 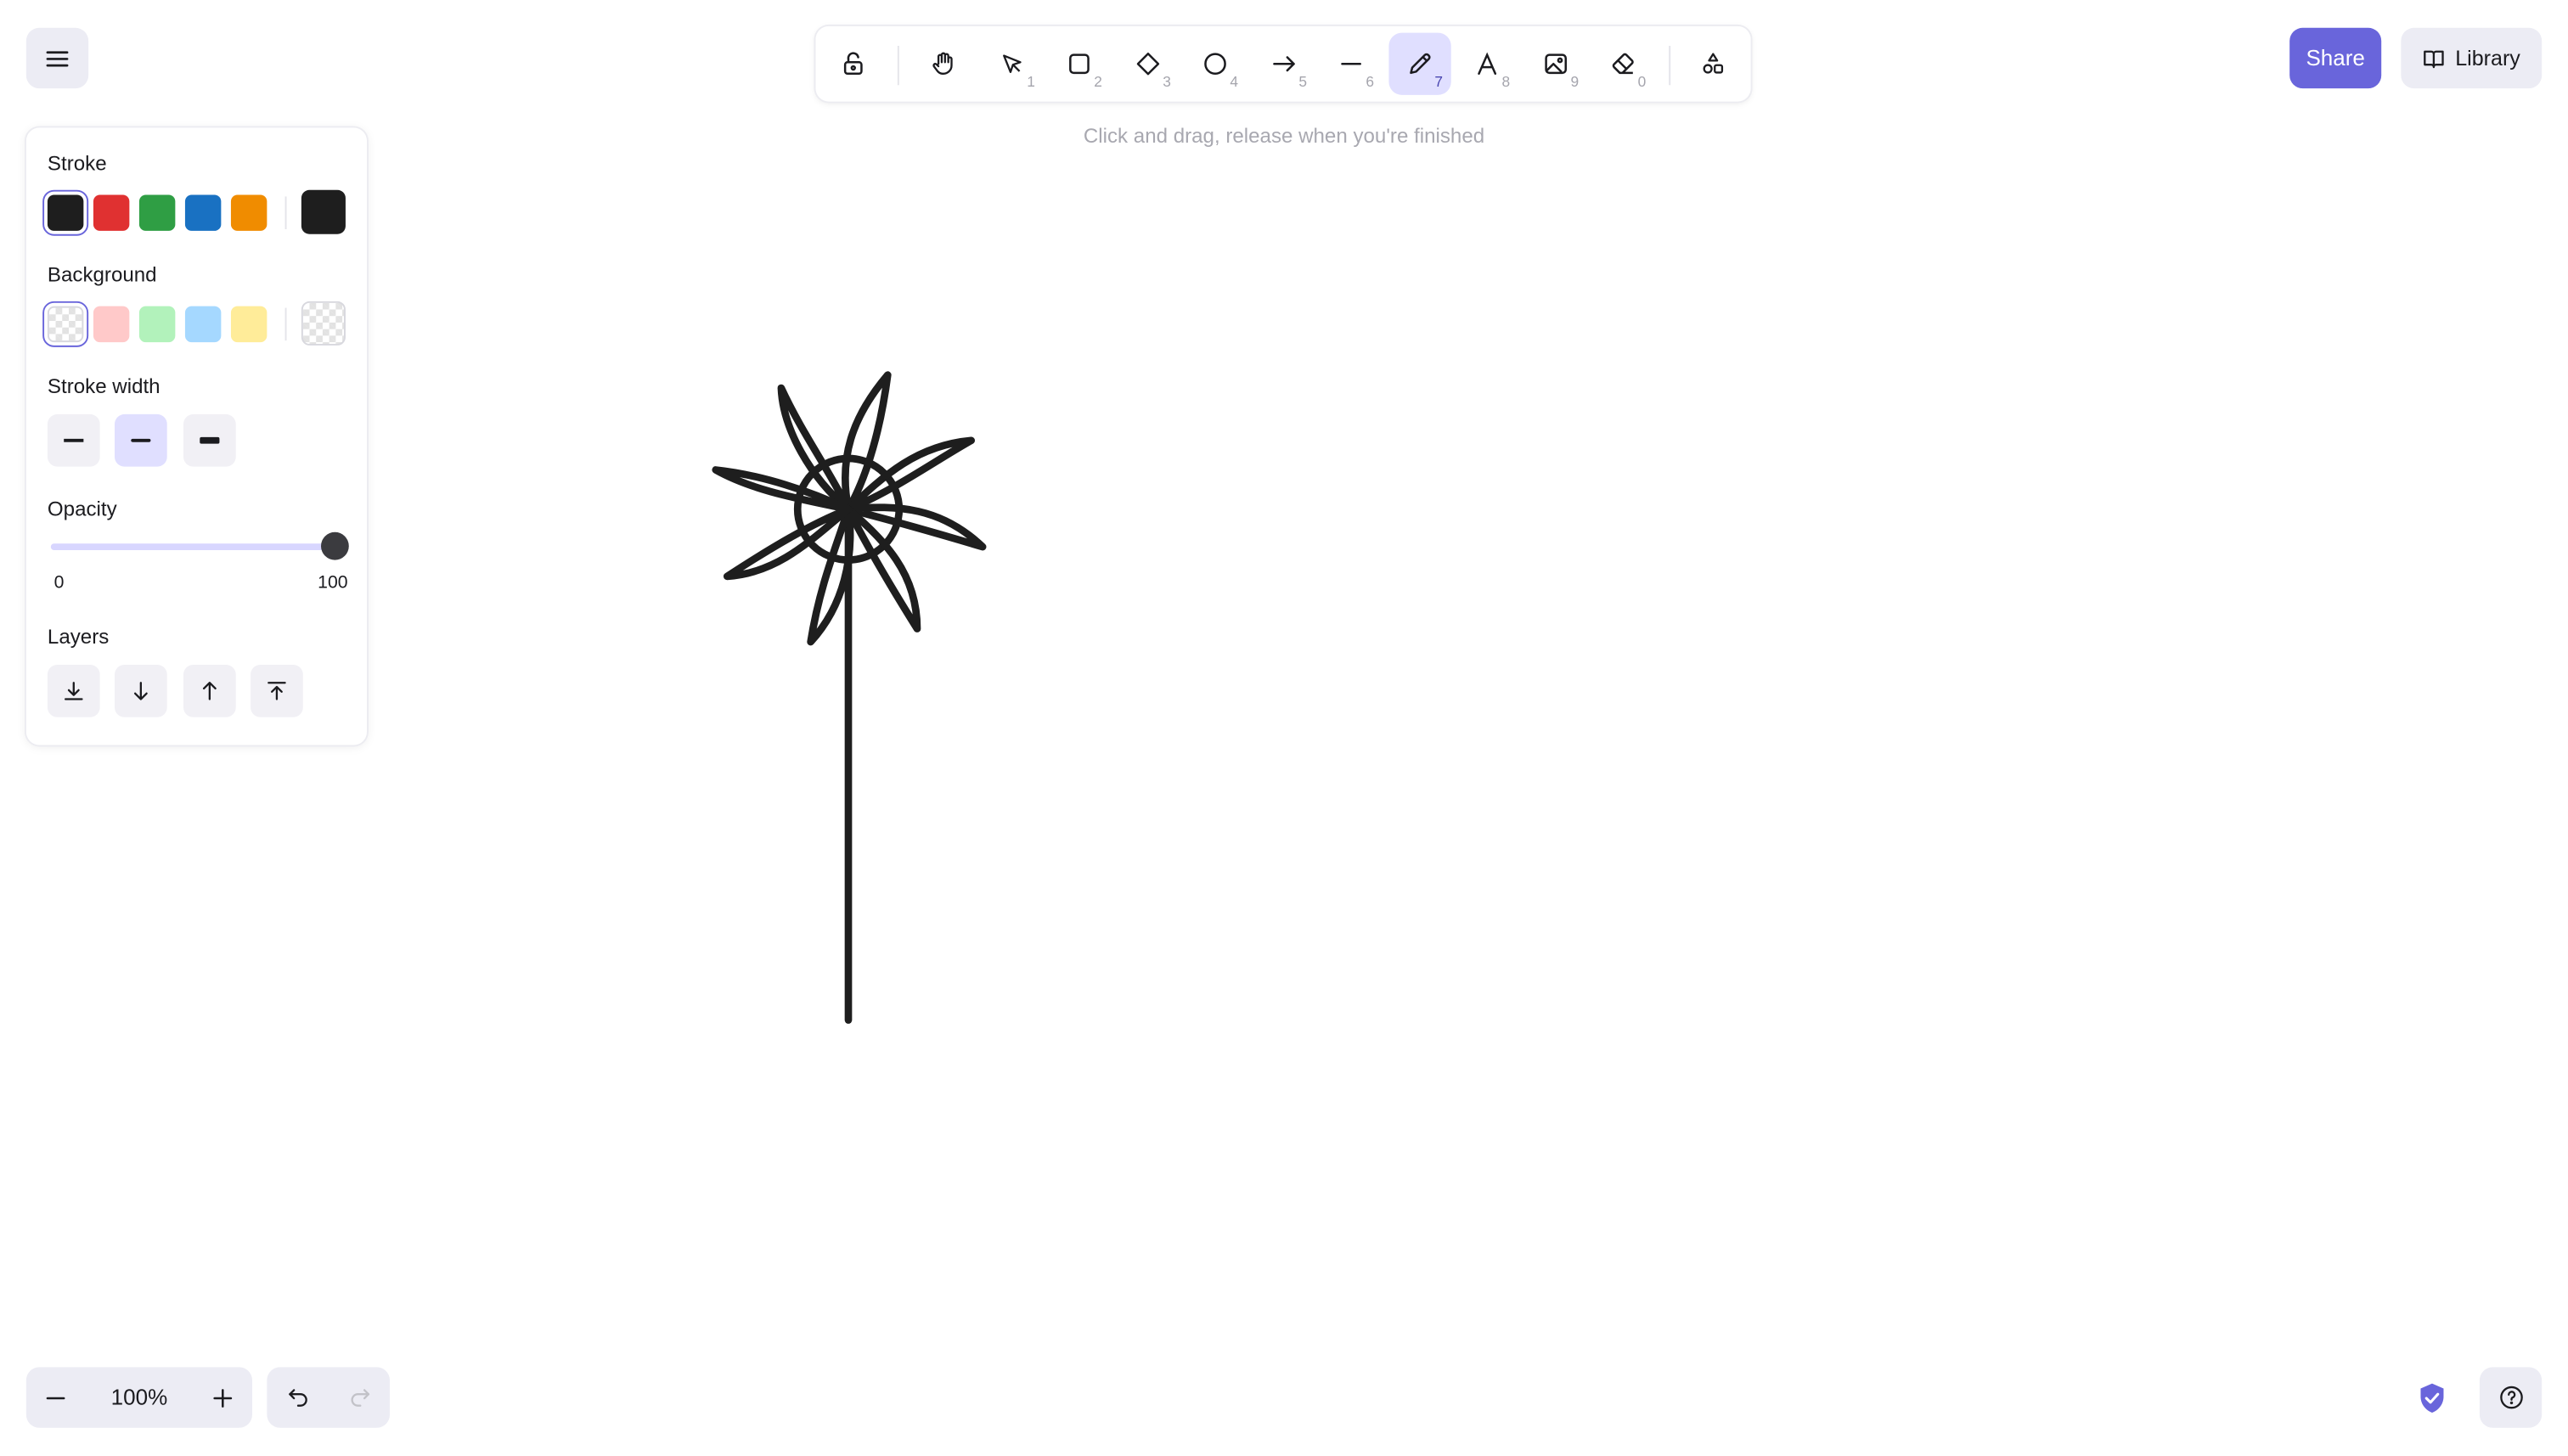 What do you see at coordinates (323, 323) in the screenshot?
I see `background-color-picker` at bounding box center [323, 323].